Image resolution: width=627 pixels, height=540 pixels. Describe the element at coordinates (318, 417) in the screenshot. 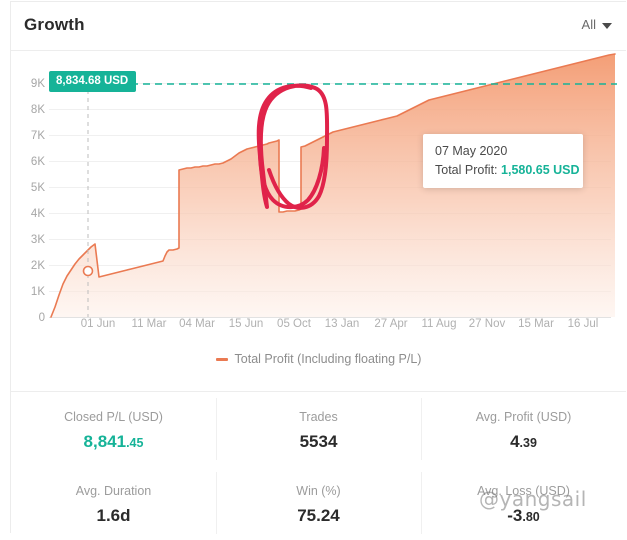

I see `stat-label: Trades` at that location.